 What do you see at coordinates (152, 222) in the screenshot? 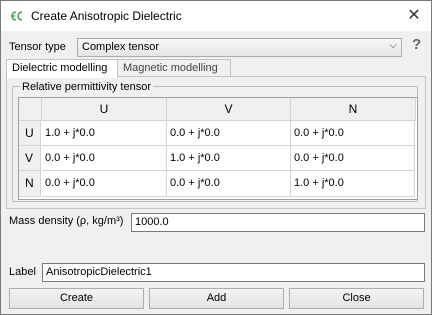
I see `mass-density-value: 1000.0` at bounding box center [152, 222].